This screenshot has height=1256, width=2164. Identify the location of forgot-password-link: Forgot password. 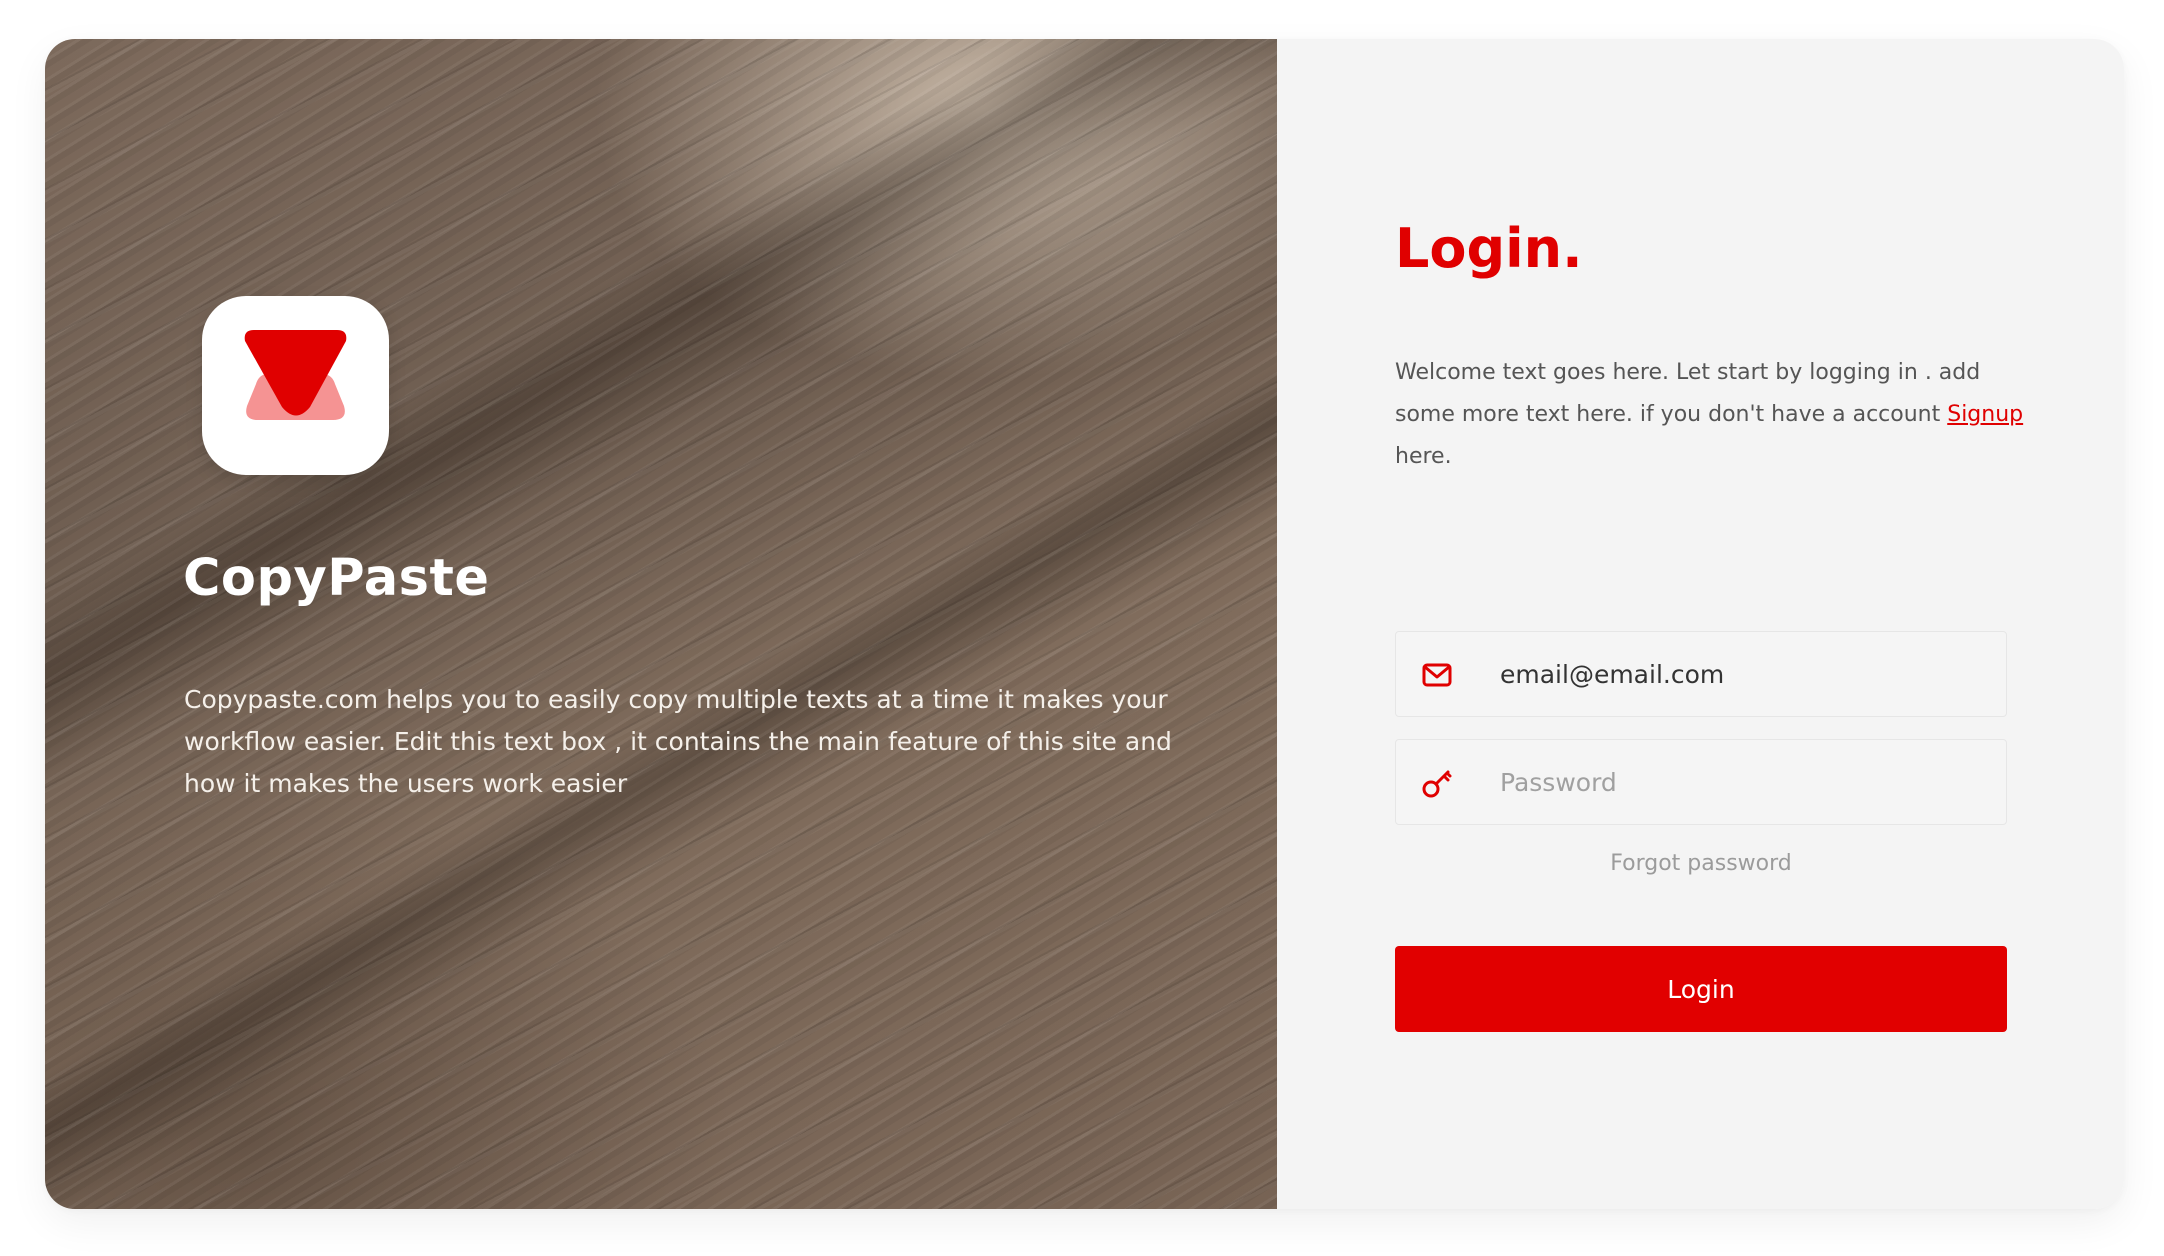
(1701, 863).